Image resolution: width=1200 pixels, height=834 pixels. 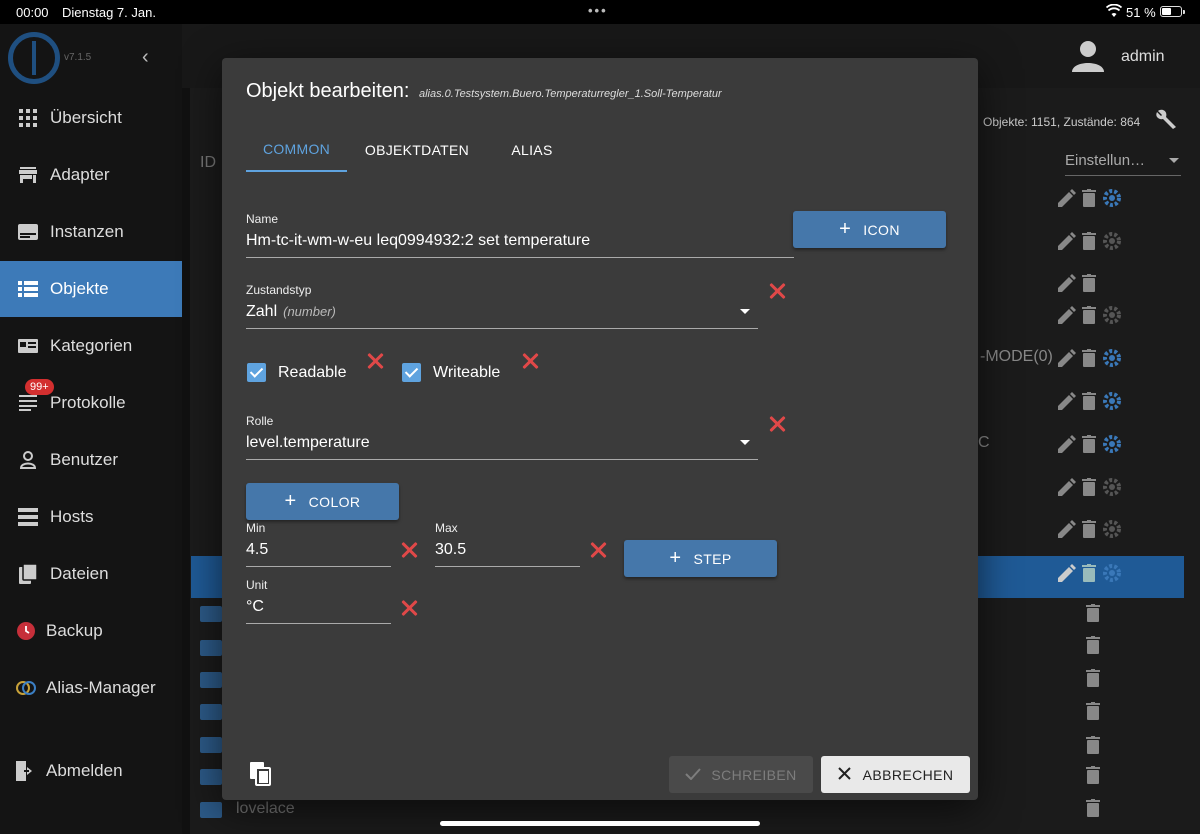 I want to click on wifi-icon, so click(x=1114, y=10).